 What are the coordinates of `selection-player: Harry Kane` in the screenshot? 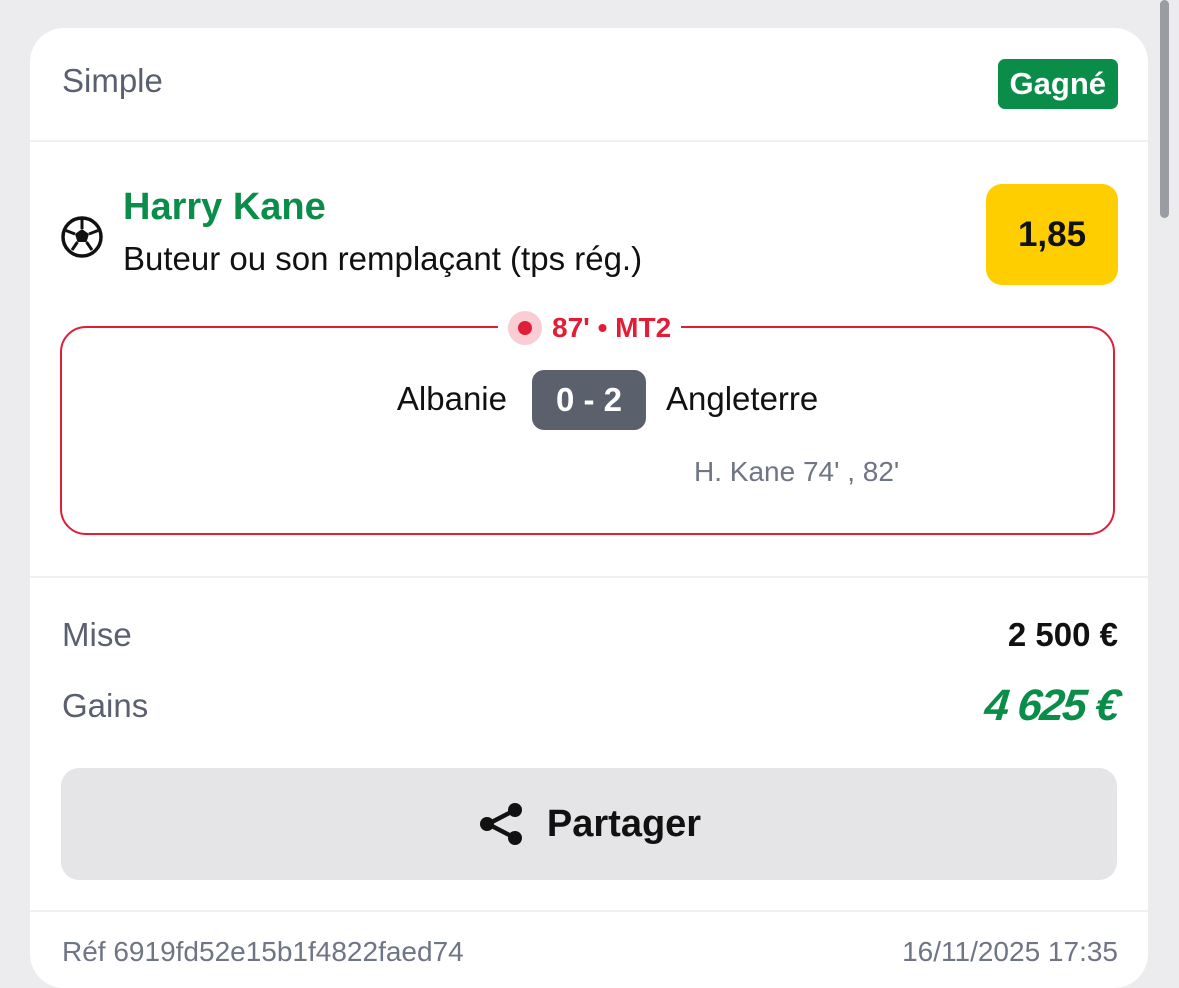 It's located at (224, 207).